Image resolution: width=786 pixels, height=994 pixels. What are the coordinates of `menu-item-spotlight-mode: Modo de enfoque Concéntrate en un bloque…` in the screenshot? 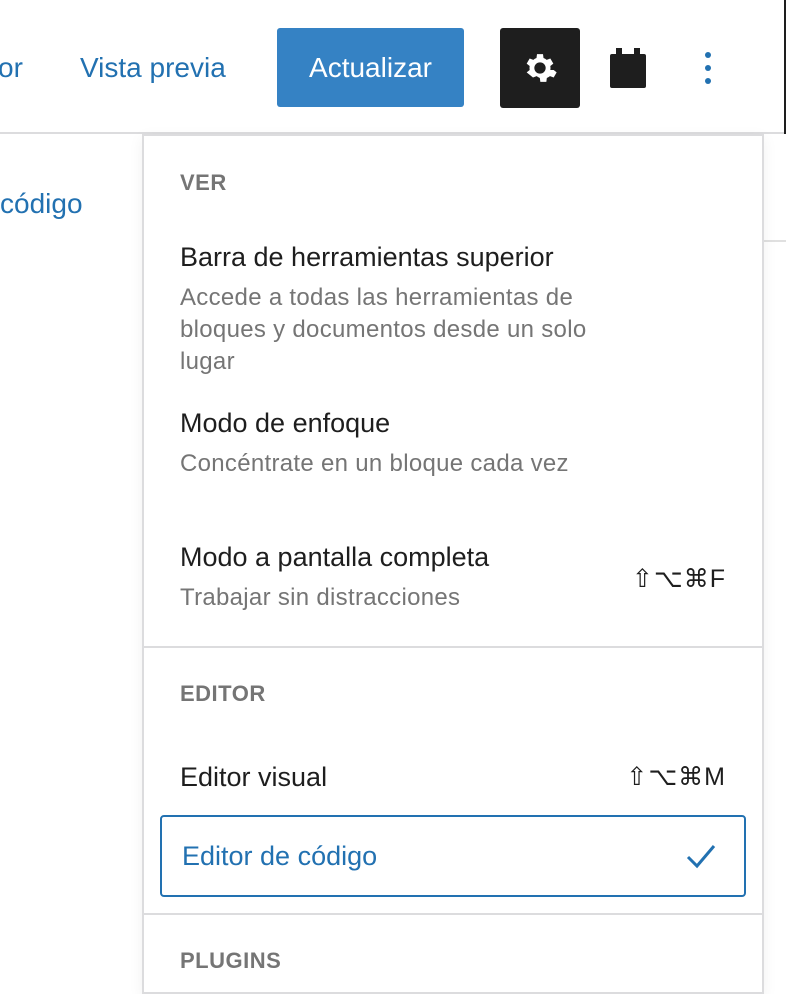 It's located at (453, 443).